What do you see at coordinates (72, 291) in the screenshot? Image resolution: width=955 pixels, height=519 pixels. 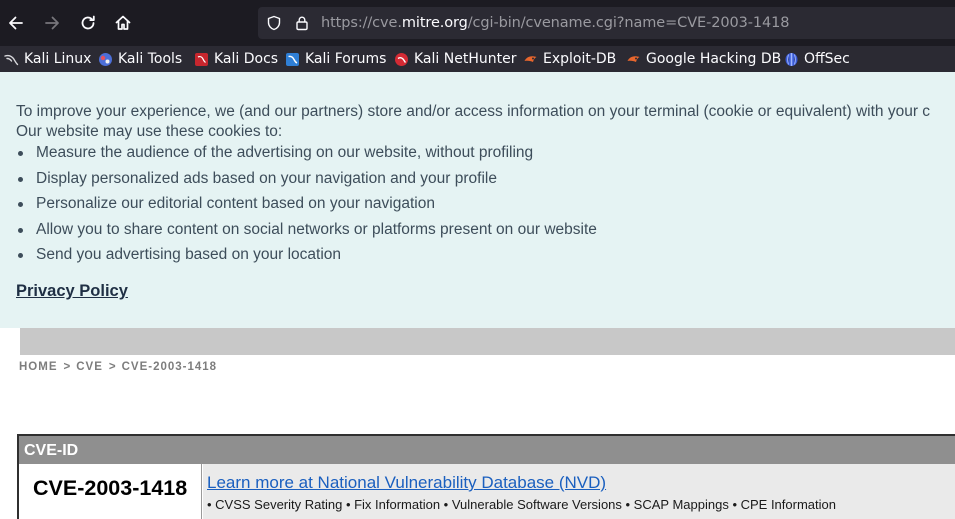 I see `privacy-policy-link: Privacy Policy` at bounding box center [72, 291].